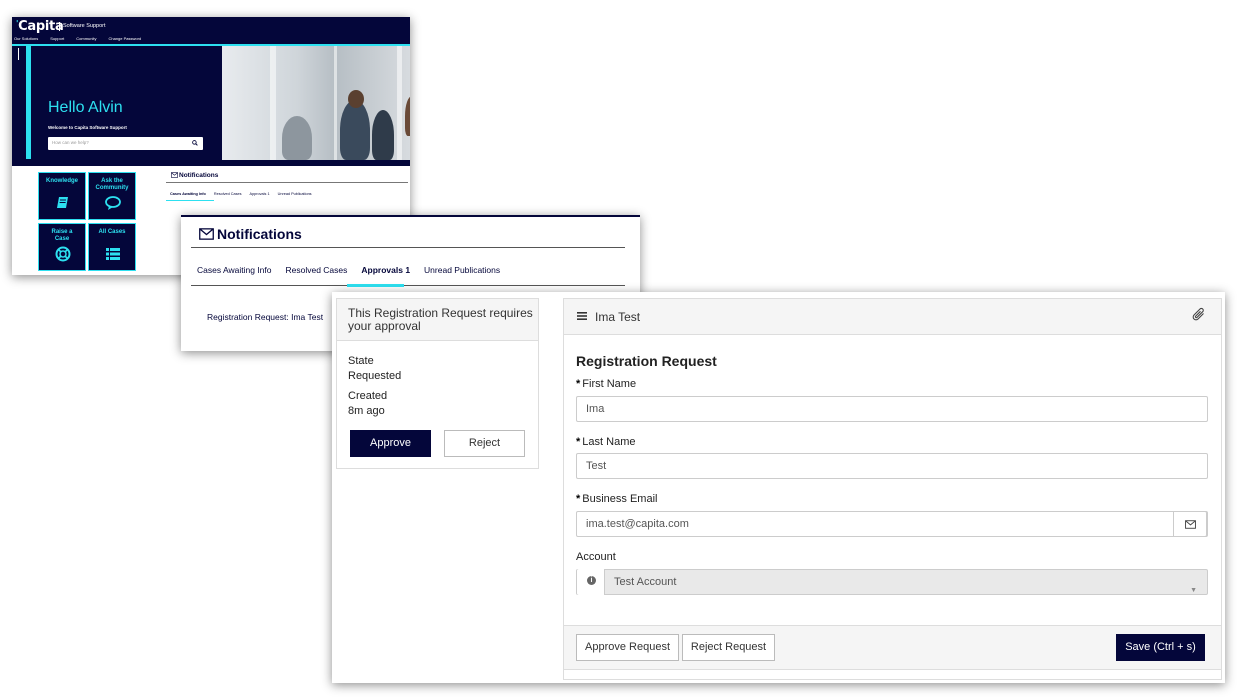 The image size is (1251, 699). Describe the element at coordinates (892, 409) in the screenshot. I see `first-name-field: Ima` at that location.